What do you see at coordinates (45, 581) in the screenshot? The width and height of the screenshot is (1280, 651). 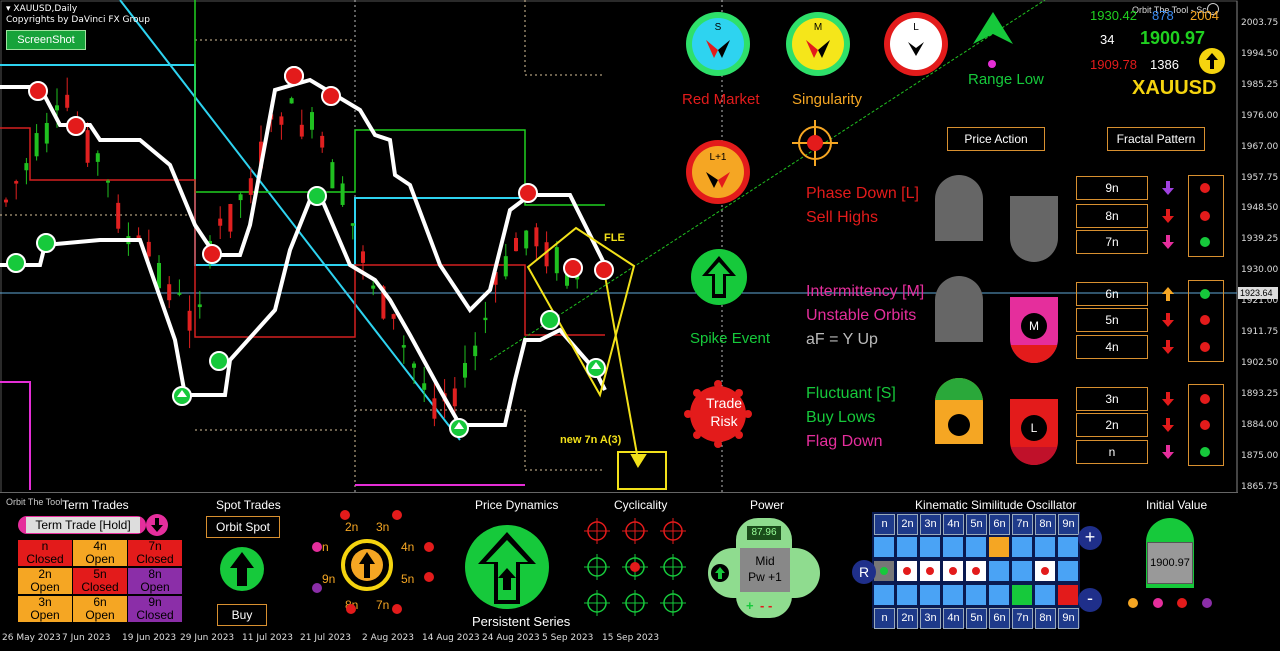 I see `term-trade-cell: 2n Open` at bounding box center [45, 581].